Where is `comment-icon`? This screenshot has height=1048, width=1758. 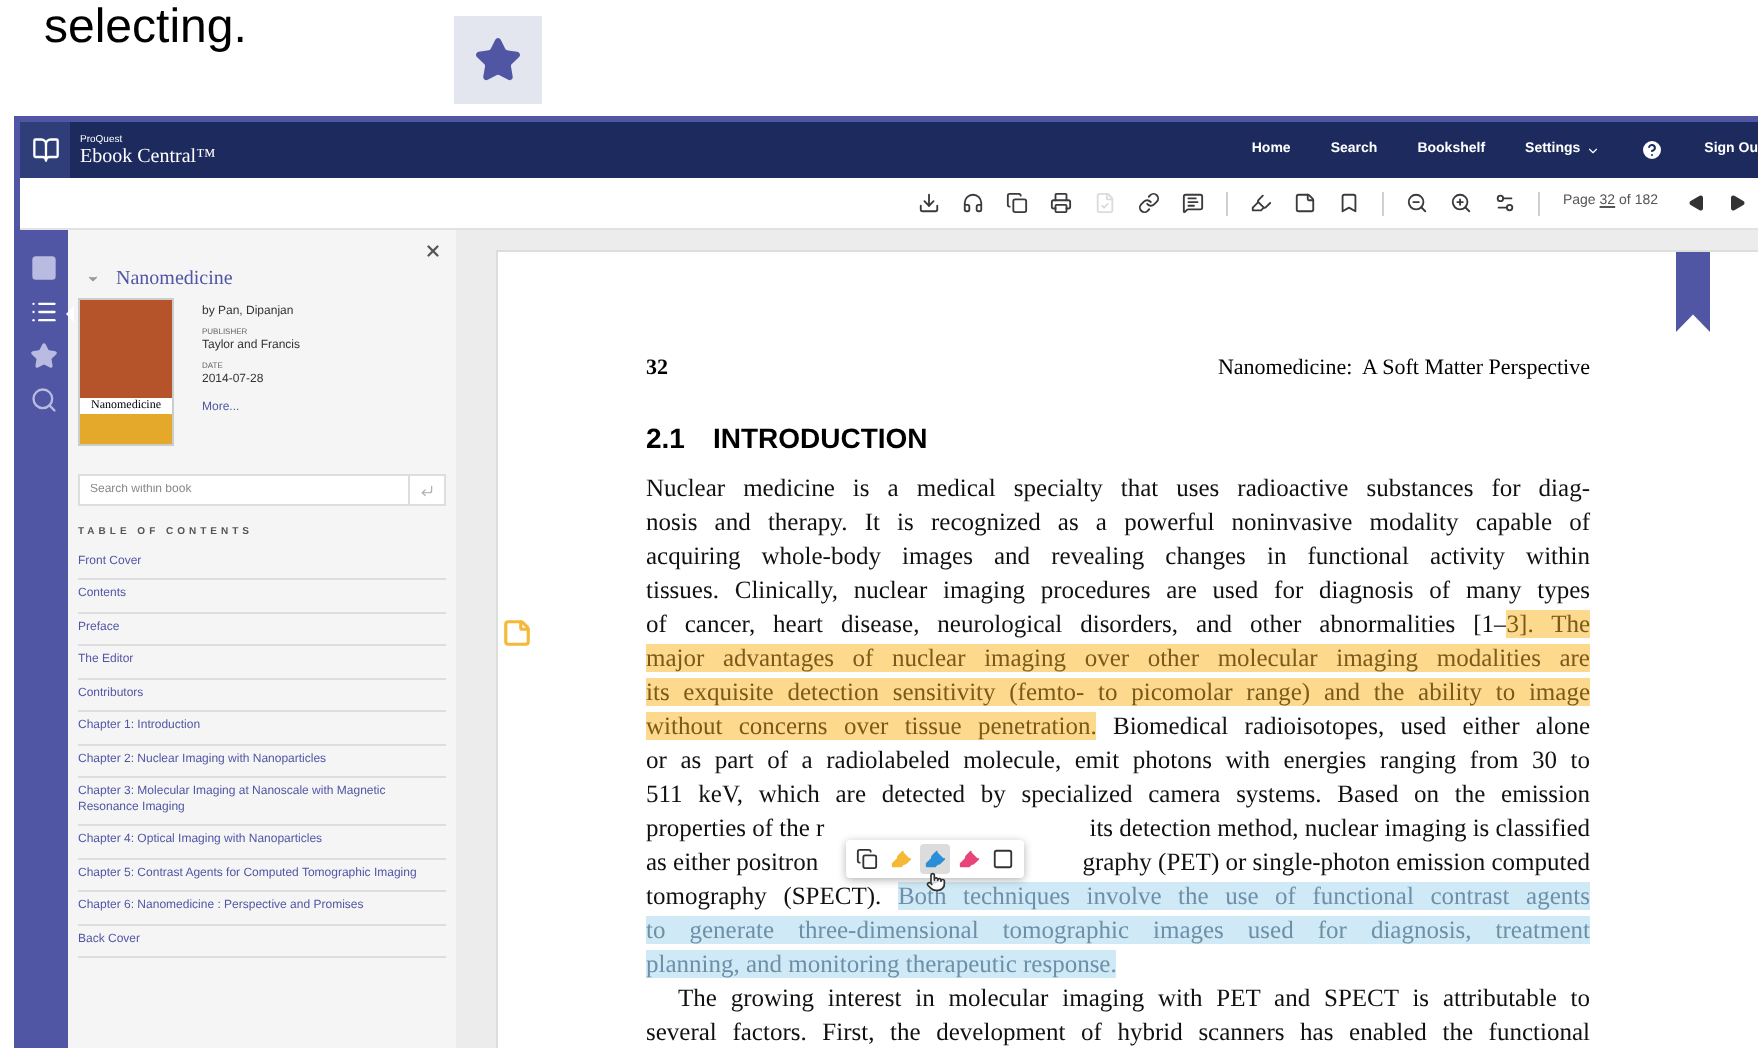 comment-icon is located at coordinates (1193, 203).